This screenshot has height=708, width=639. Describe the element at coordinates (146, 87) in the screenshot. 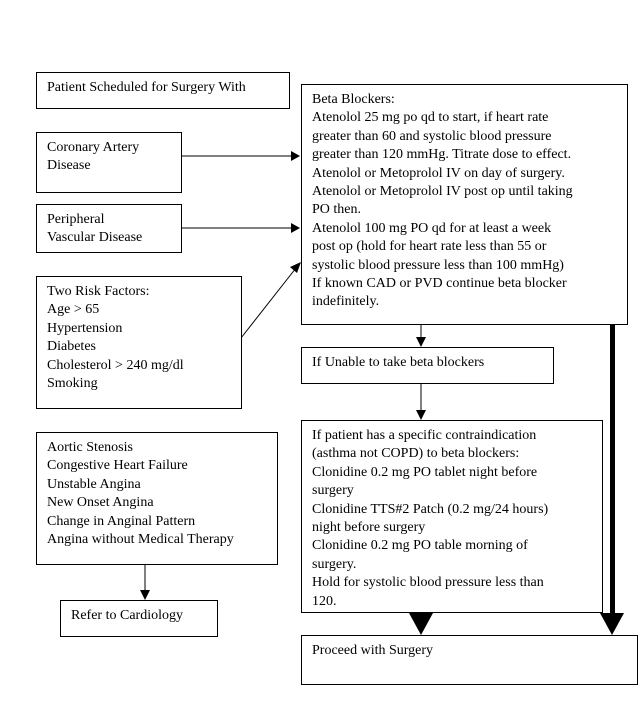

I see `box-line: Patient Scheduled for Surgery With` at that location.